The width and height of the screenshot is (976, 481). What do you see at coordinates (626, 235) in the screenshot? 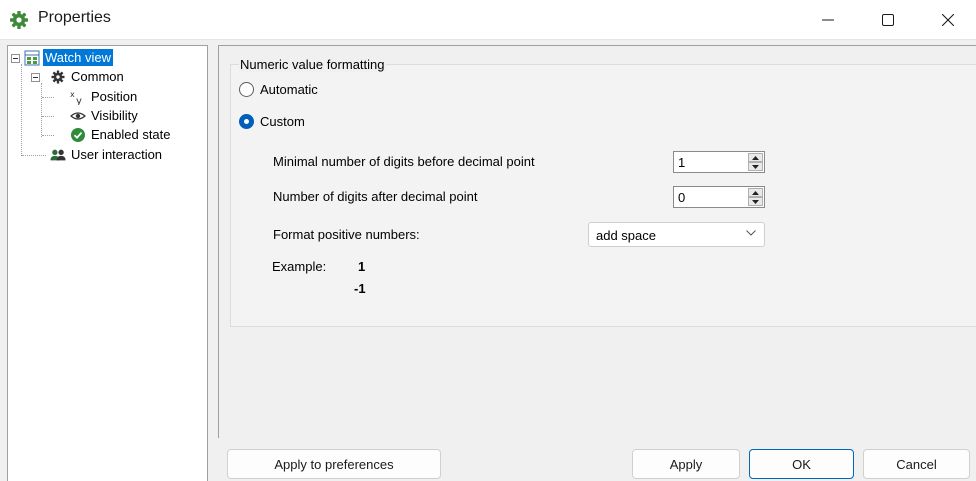
I see `select-value: add space` at bounding box center [626, 235].